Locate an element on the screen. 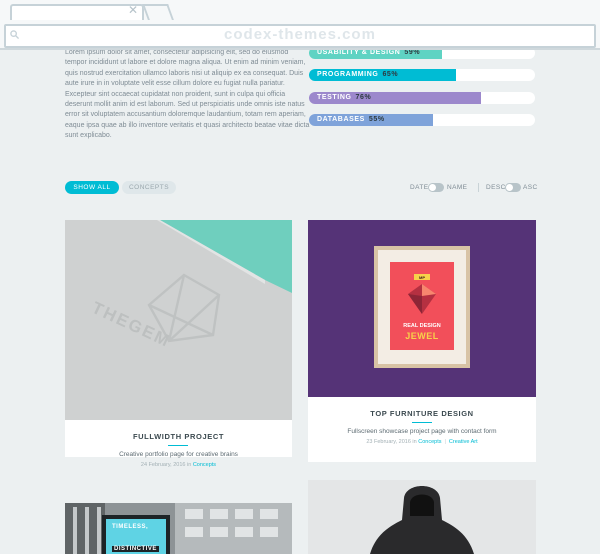 The width and height of the screenshot is (600, 554). sort-asc-label: ASC is located at coordinates (530, 187).